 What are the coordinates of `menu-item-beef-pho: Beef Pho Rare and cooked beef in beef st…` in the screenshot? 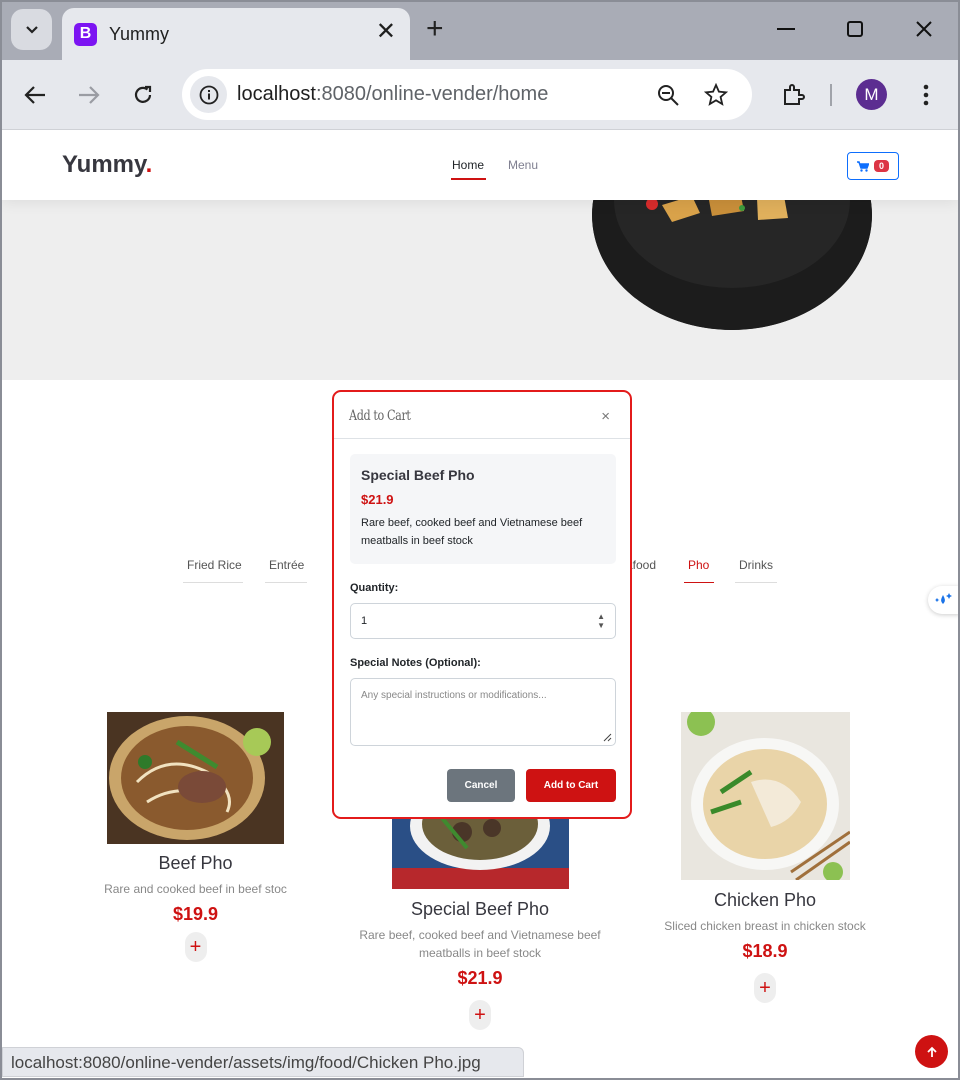 It's located at (195, 907).